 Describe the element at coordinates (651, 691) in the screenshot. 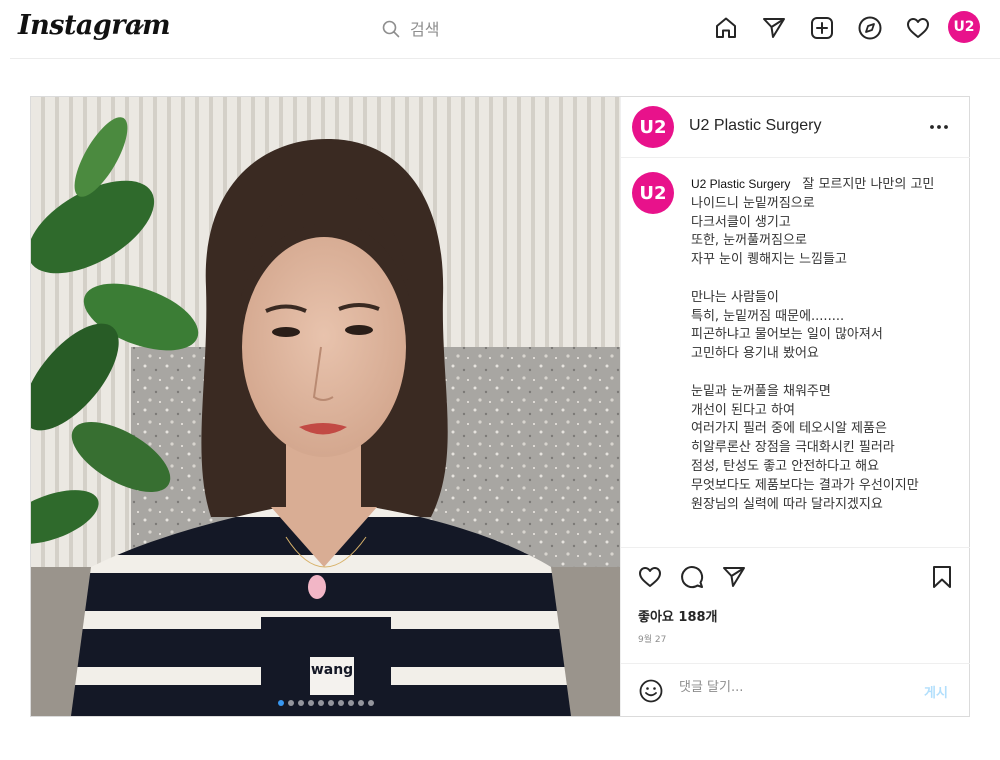

I see `emoji-icon` at that location.